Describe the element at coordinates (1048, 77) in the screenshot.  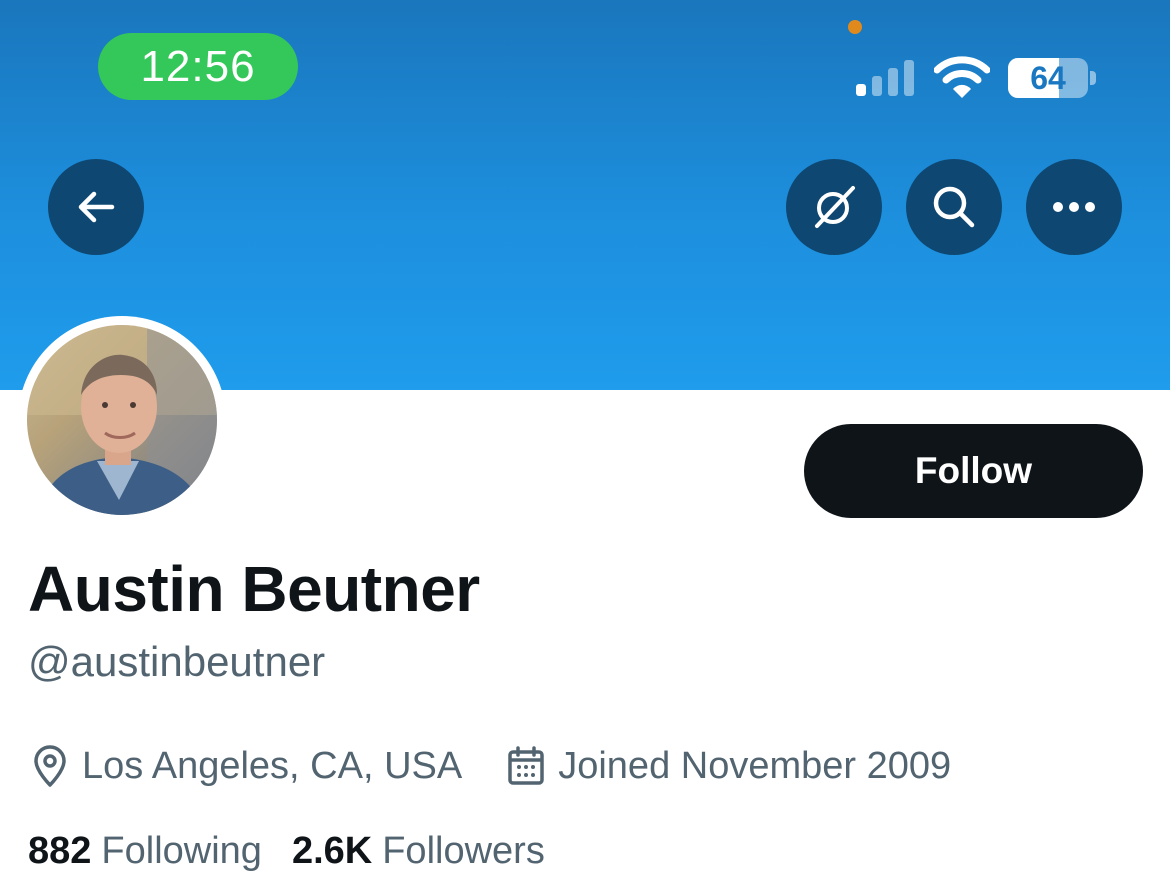
I see `battery-percent: 64` at that location.